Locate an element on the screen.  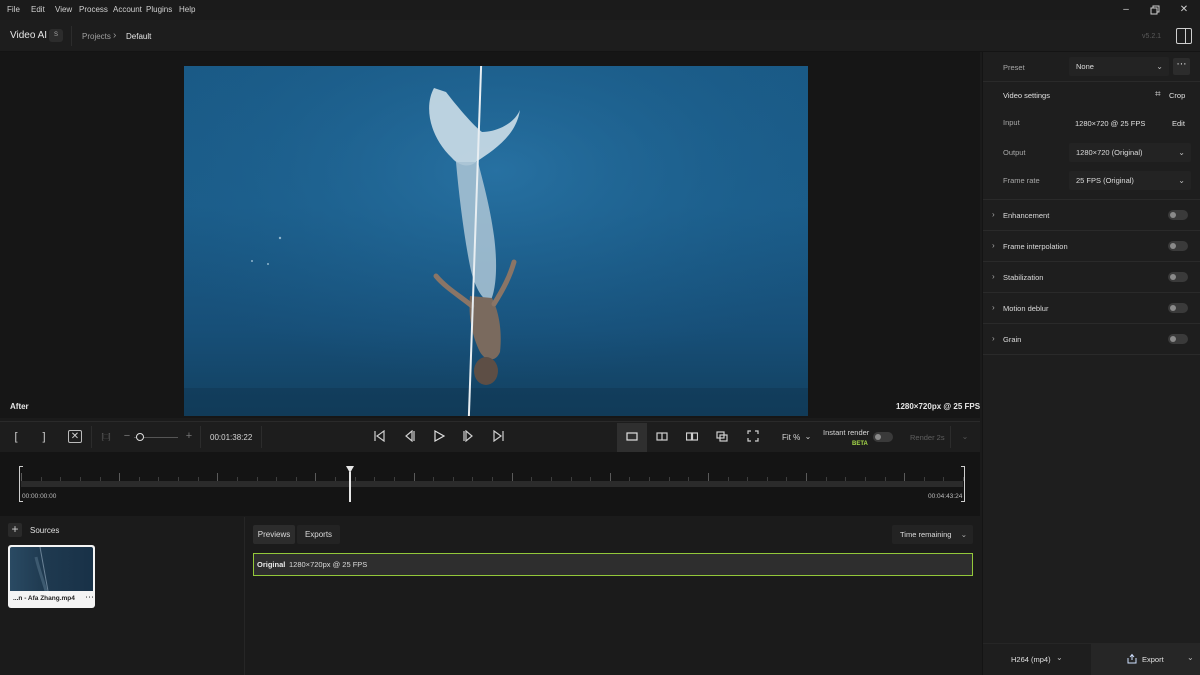
fullscreen-icon is located at coordinates (753, 438).